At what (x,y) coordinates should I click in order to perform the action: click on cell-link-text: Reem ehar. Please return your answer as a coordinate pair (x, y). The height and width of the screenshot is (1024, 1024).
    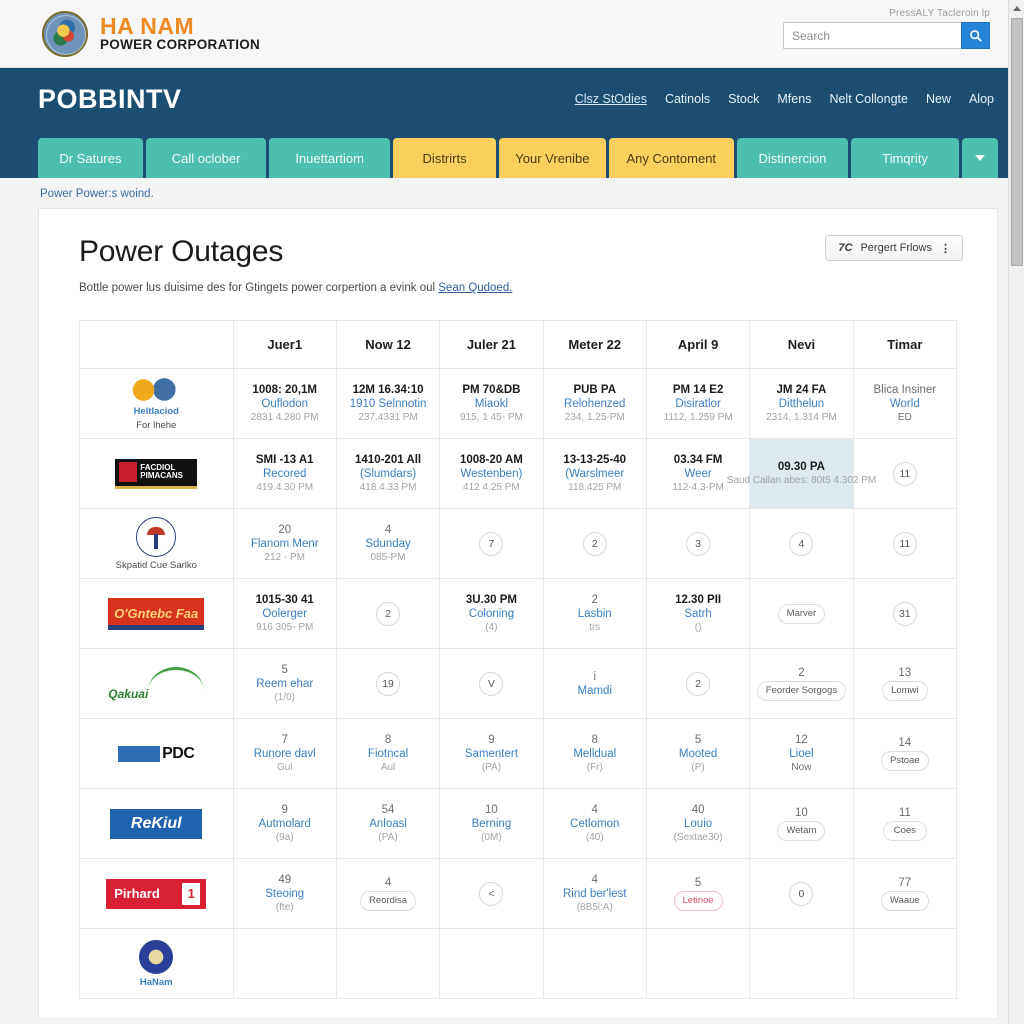
    Looking at the image, I should click on (284, 684).